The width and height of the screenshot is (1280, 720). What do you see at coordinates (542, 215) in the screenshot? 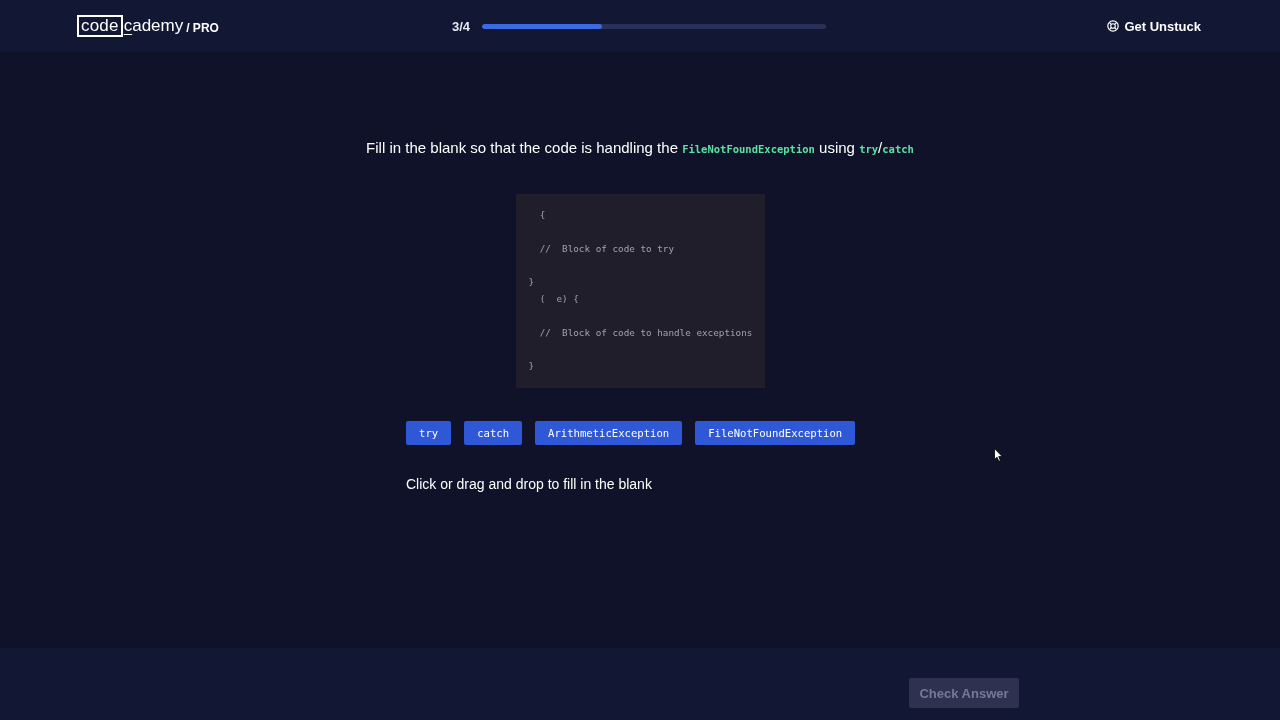
I see `code-line: {` at bounding box center [542, 215].